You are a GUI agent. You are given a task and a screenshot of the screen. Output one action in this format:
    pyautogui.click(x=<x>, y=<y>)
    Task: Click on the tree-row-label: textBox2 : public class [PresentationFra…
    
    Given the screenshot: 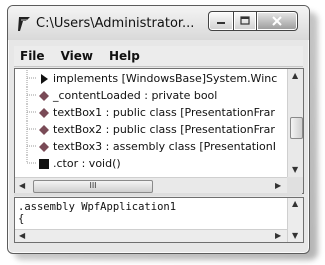 What is the action you would take?
    pyautogui.click(x=164, y=129)
    